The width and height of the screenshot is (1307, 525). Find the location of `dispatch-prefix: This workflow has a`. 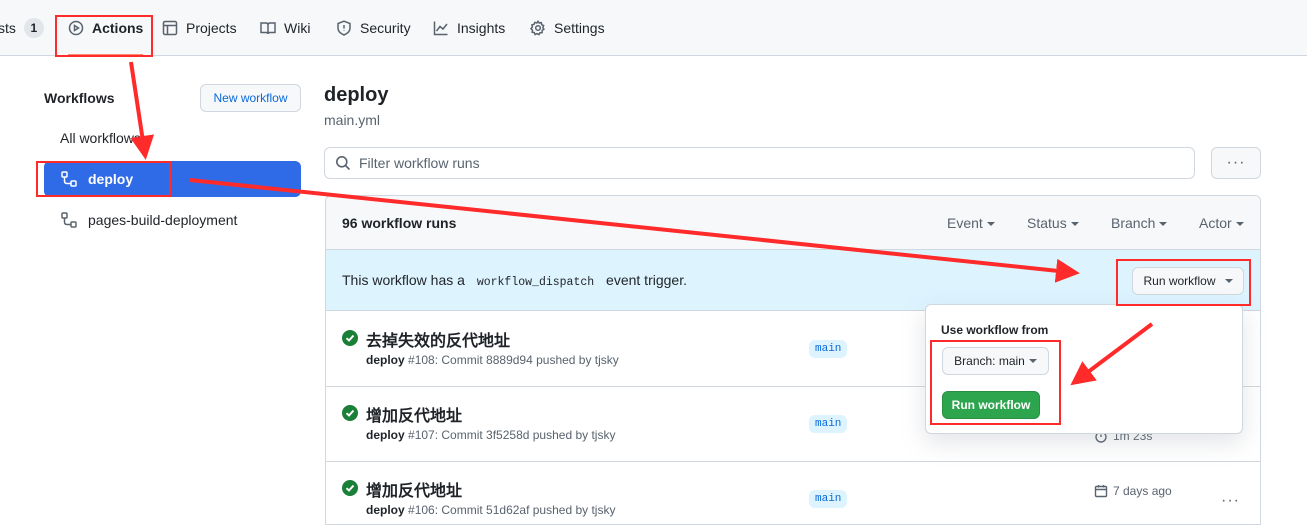

dispatch-prefix: This workflow has a is located at coordinates (403, 280).